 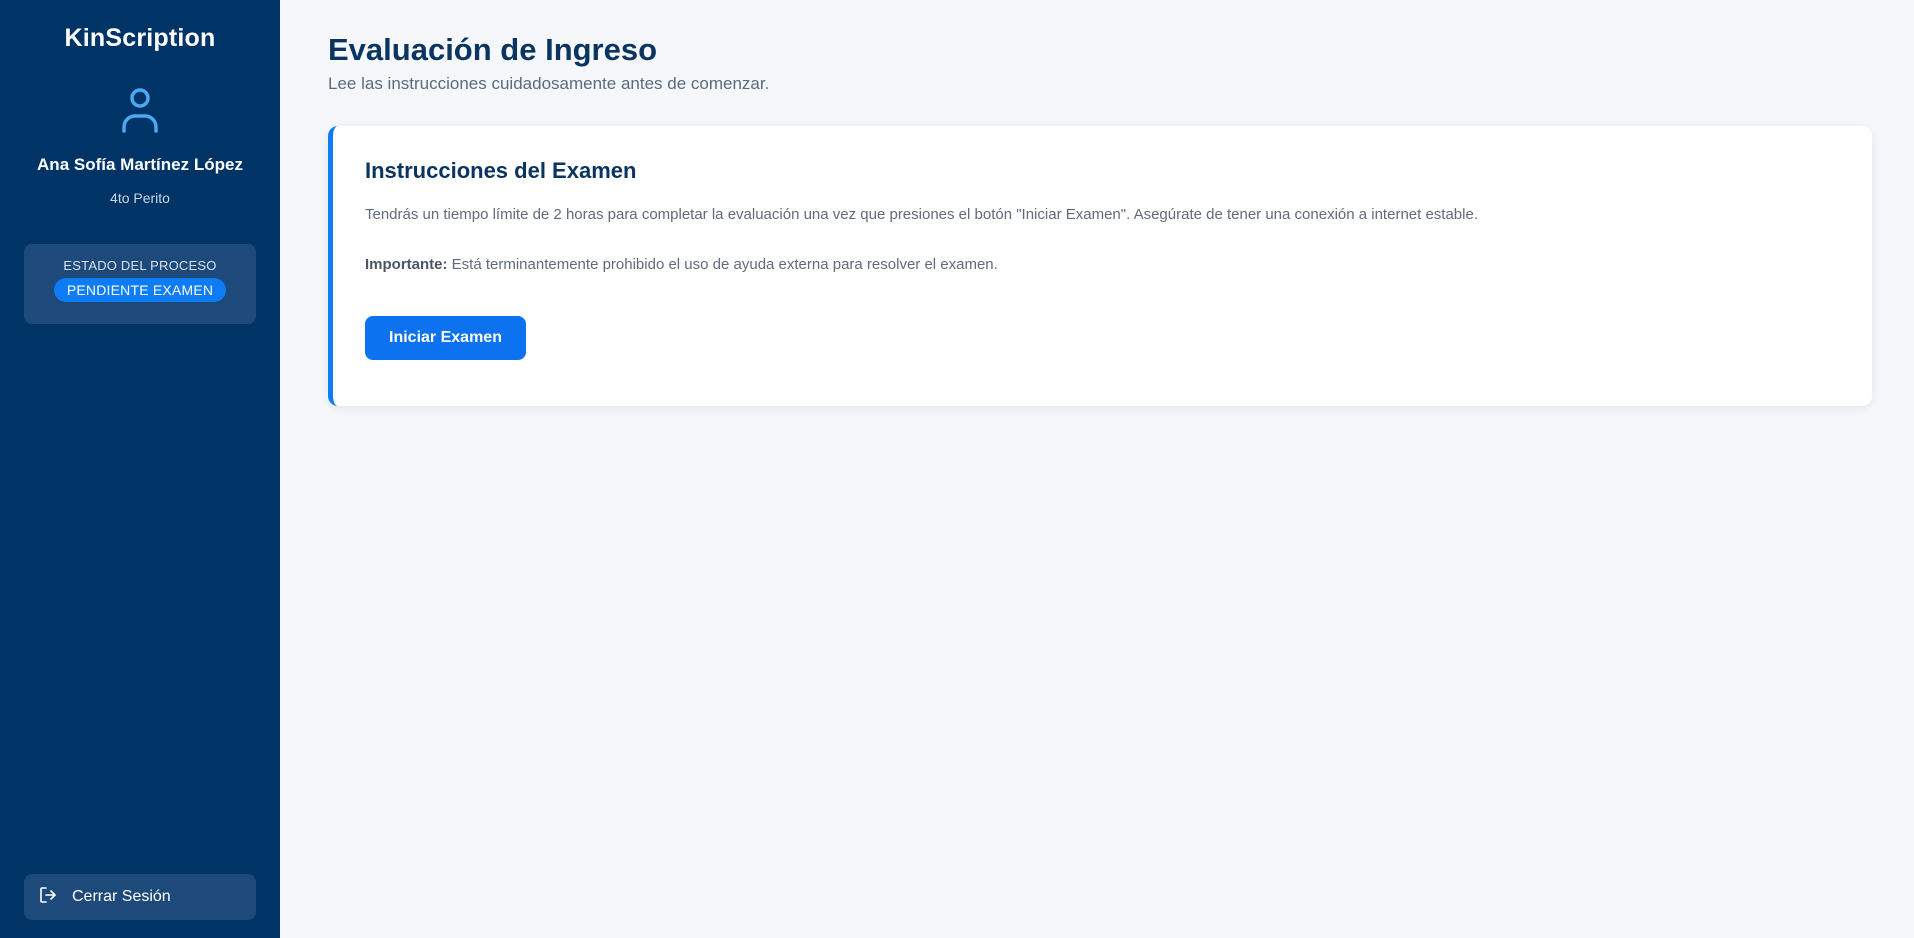 What do you see at coordinates (140, 290) in the screenshot?
I see `status-badge: PENDIENTE EXAMEN` at bounding box center [140, 290].